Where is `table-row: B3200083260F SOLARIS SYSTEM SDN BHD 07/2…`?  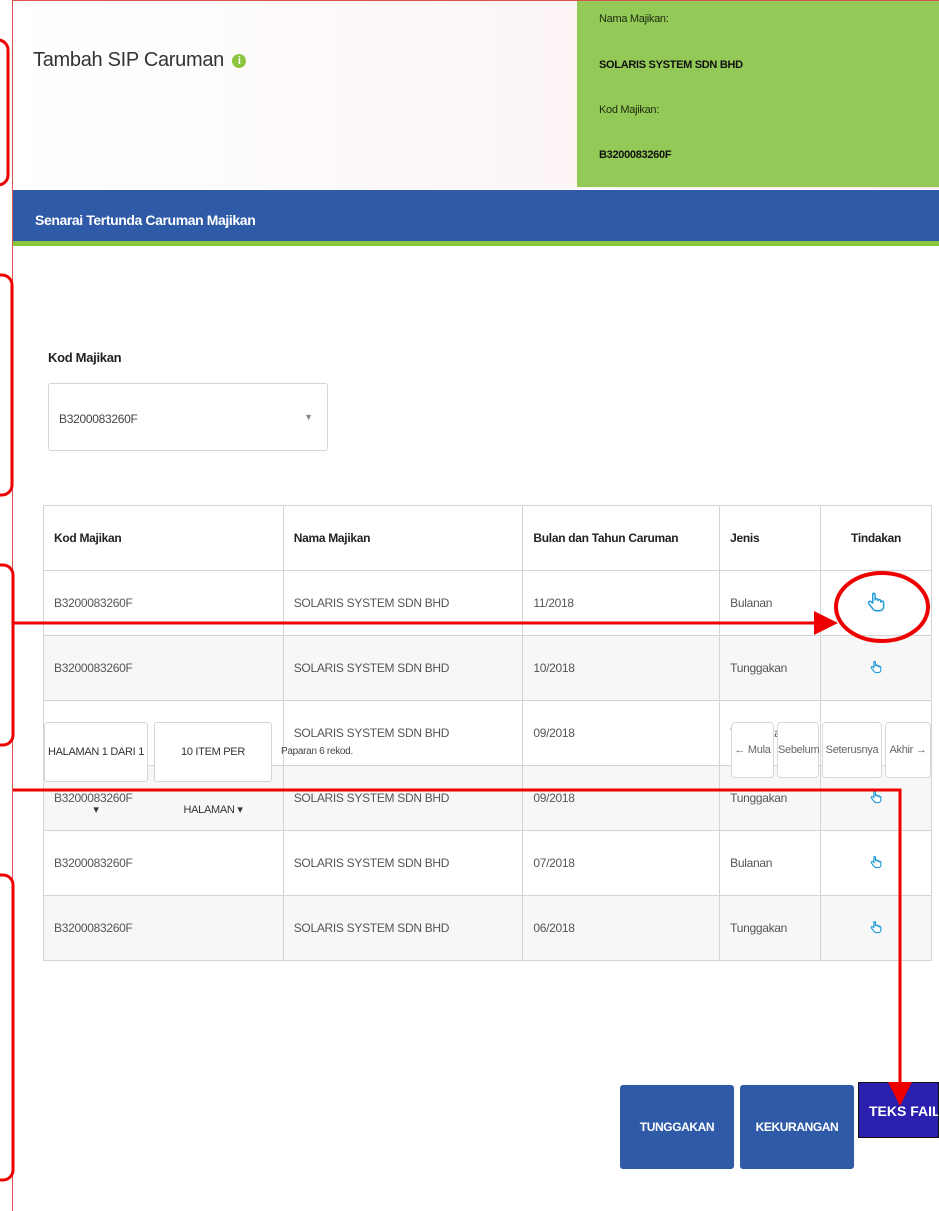
table-row: B3200083260F SOLARIS SYSTEM SDN BHD 07/2… is located at coordinates (487, 863).